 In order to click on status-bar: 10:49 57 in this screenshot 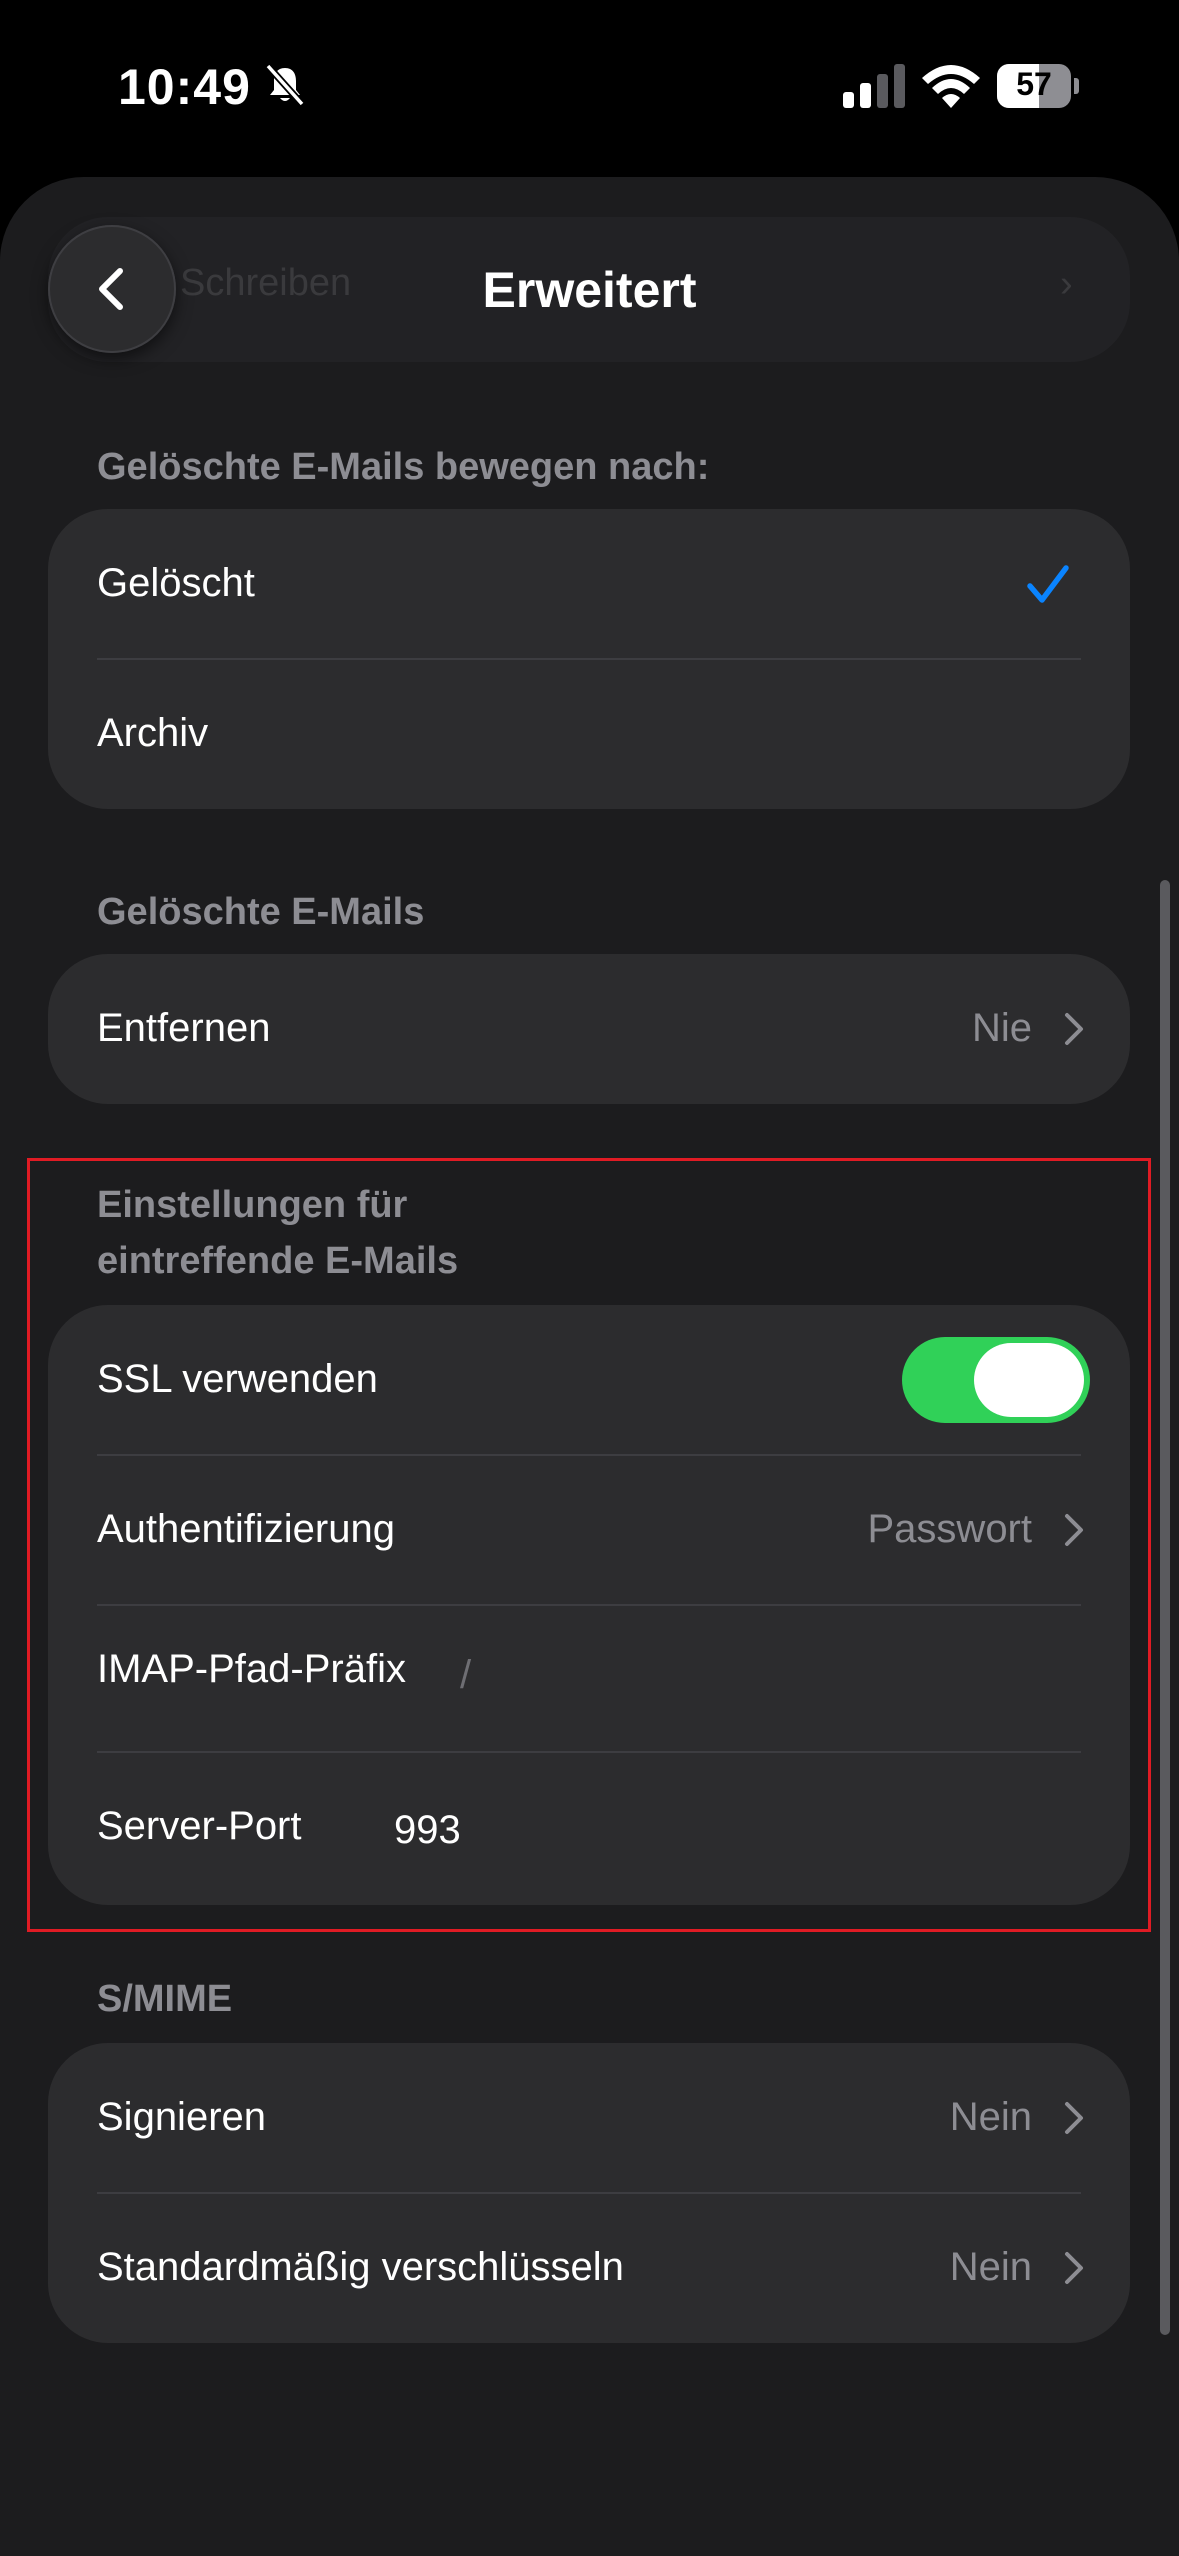, I will do `click(589, 87)`.